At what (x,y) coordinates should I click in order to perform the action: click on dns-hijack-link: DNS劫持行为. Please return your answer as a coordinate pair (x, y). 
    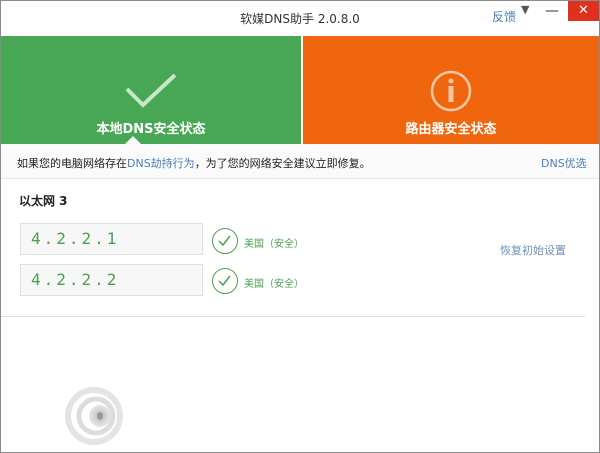
    Looking at the image, I should click on (161, 163).